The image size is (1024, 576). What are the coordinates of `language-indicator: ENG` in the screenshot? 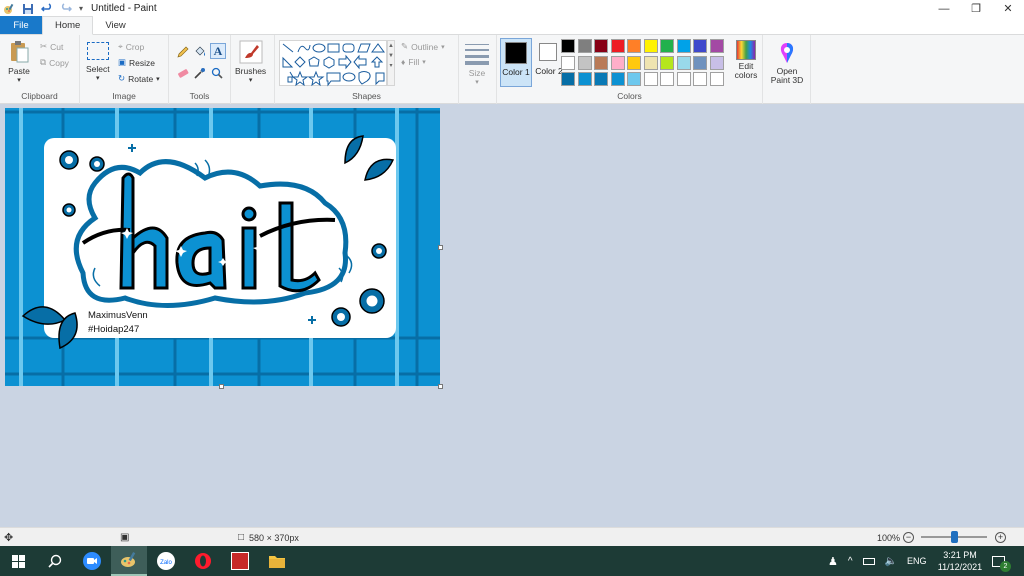 It's located at (917, 561).